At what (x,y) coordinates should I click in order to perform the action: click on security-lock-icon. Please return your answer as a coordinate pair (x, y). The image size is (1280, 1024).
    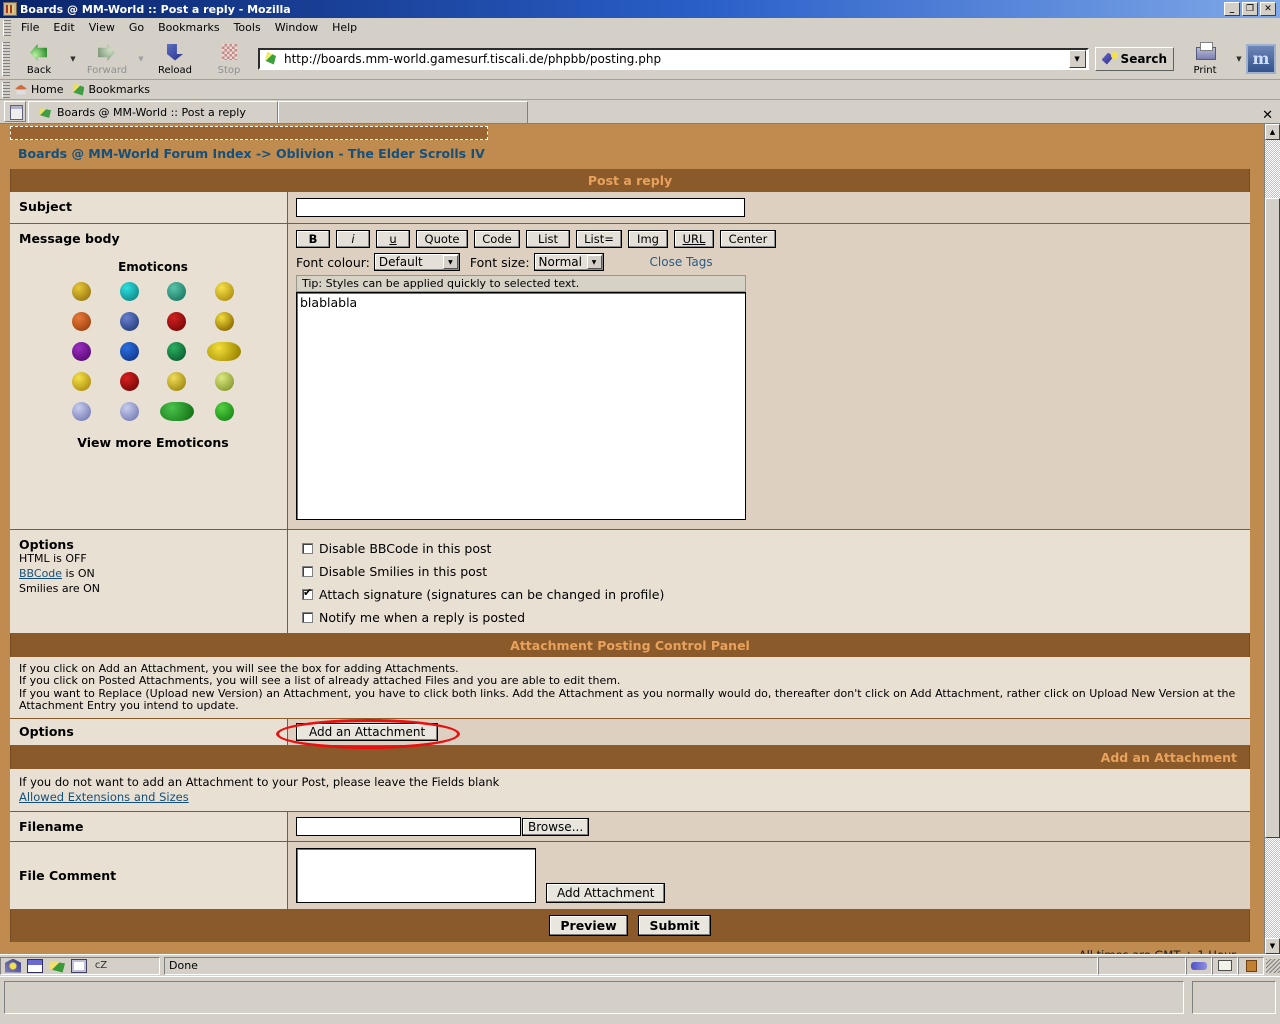
    Looking at the image, I should click on (1251, 965).